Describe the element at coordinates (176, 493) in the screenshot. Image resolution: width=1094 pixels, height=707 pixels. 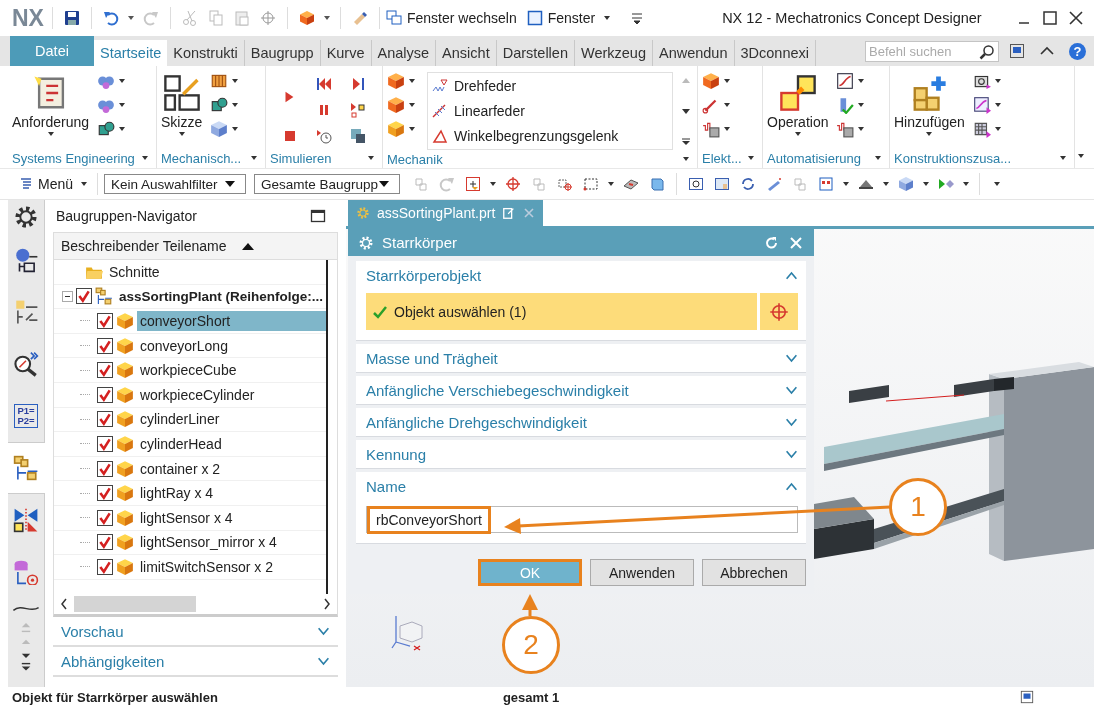
I see `tree-item: lightRay x 4` at that location.